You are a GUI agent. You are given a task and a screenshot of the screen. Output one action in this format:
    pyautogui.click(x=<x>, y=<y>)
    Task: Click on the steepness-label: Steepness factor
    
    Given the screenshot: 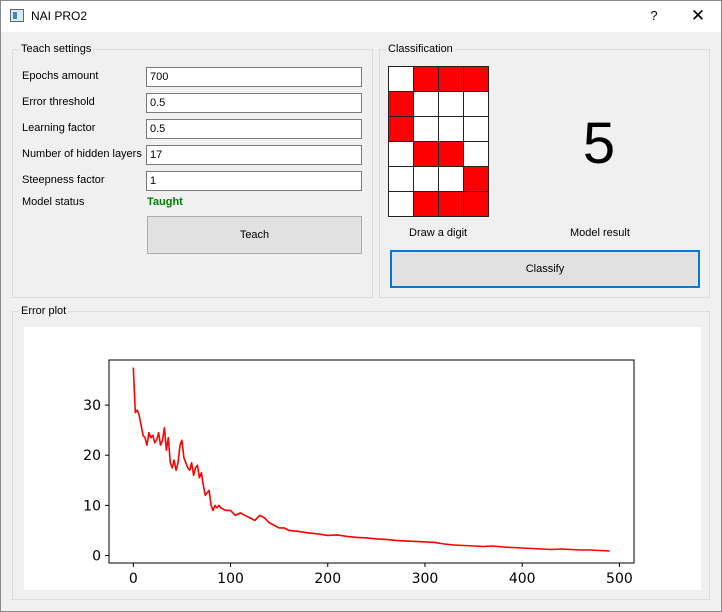 What is the action you would take?
    pyautogui.click(x=63, y=180)
    